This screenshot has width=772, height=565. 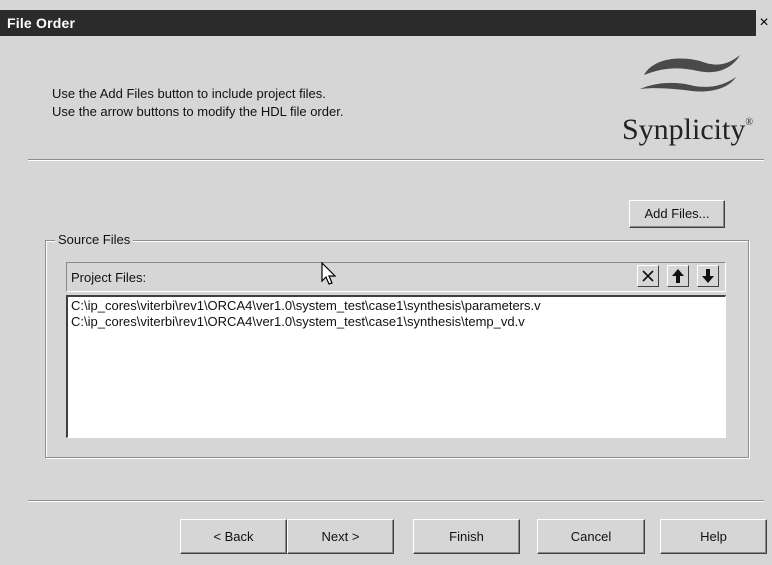 What do you see at coordinates (386, 23) in the screenshot?
I see `title-bar: File Order ×` at bounding box center [386, 23].